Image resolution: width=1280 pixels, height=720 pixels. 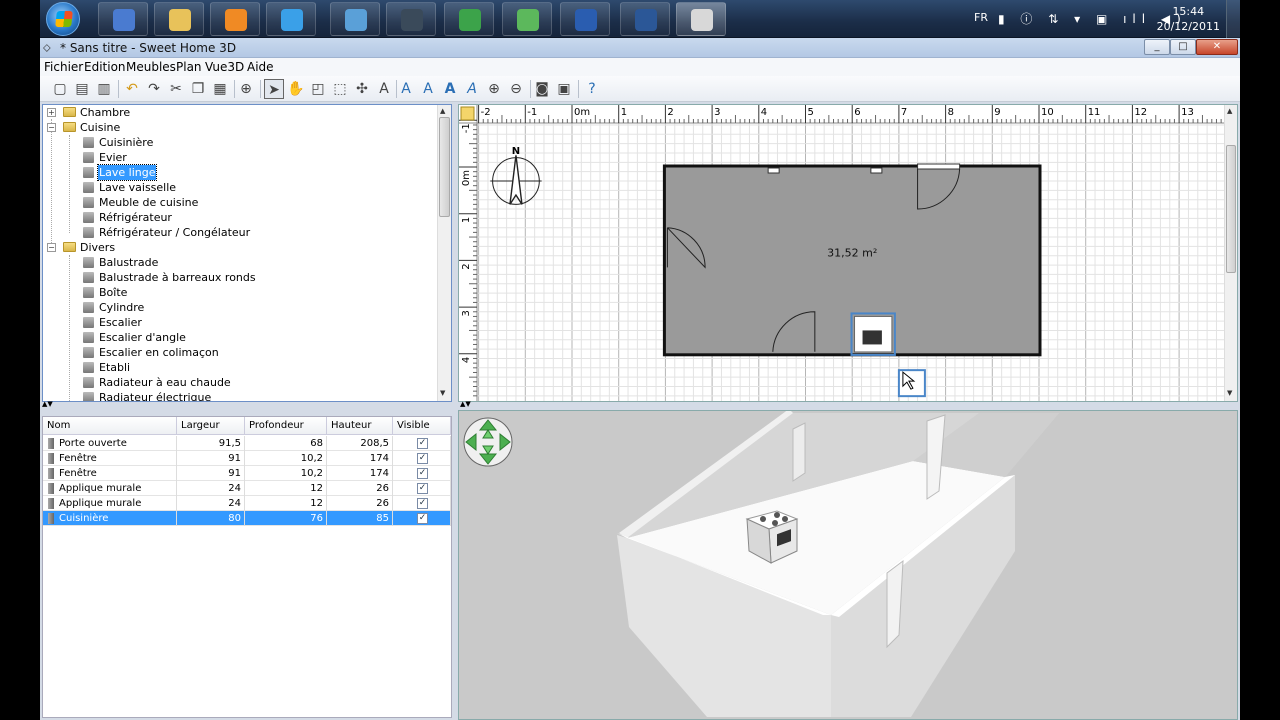 I want to click on add-furniture-icon: ⊕, so click(x=246, y=89).